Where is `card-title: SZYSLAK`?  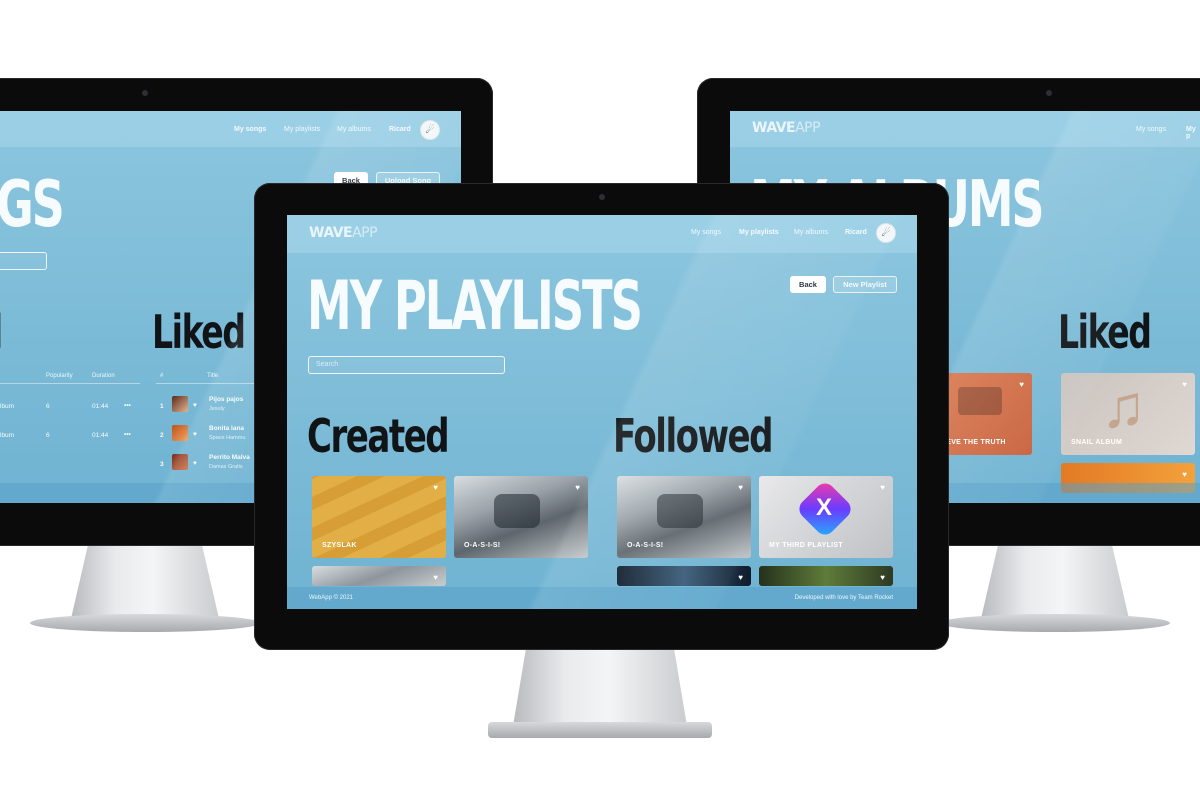 card-title: SZYSLAK is located at coordinates (339, 545).